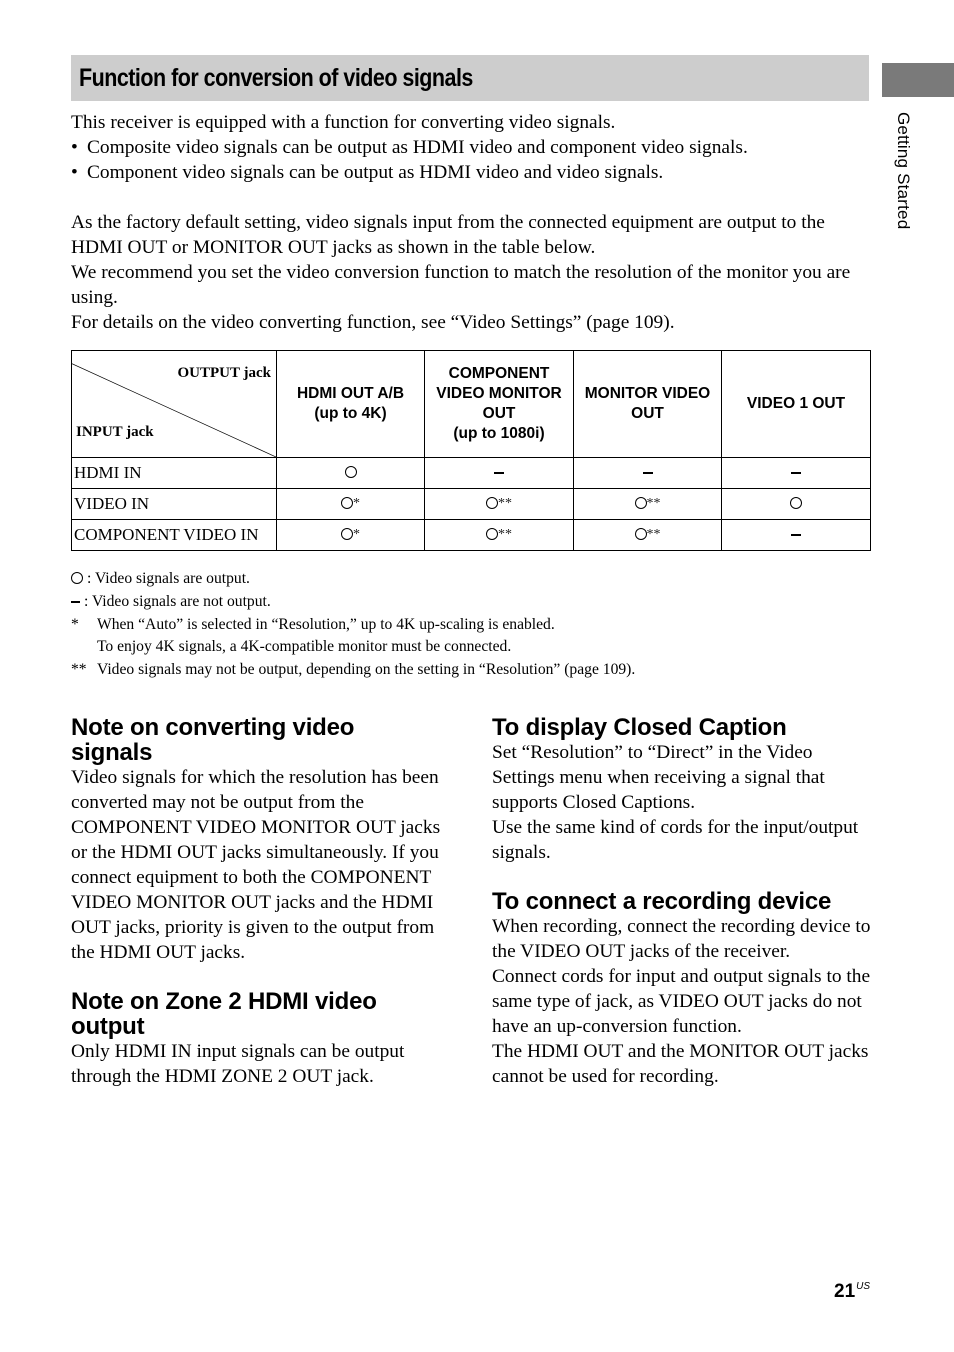 Image resolution: width=954 pixels, height=1352 pixels. Describe the element at coordinates (918, 80) in the screenshot. I see `chapter-tab-marker` at that location.